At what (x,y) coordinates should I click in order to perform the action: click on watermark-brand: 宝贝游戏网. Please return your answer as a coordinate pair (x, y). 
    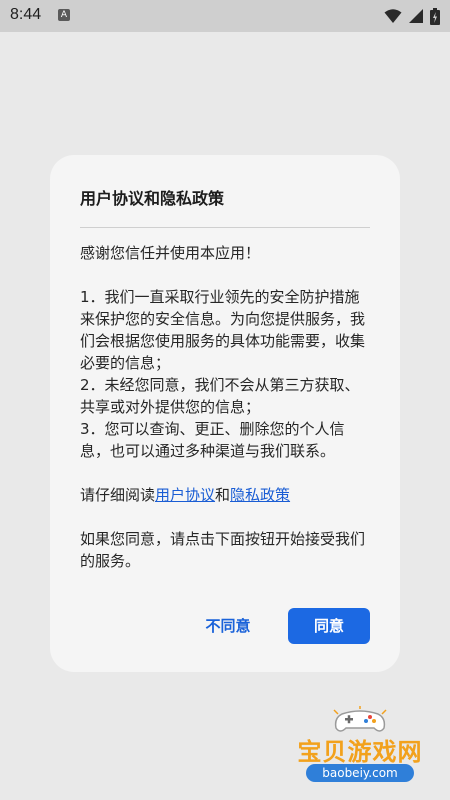
    Looking at the image, I should click on (360, 752).